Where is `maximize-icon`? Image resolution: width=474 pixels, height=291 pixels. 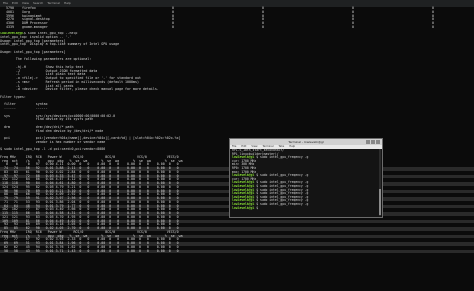 maximize-icon is located at coordinates (373, 142).